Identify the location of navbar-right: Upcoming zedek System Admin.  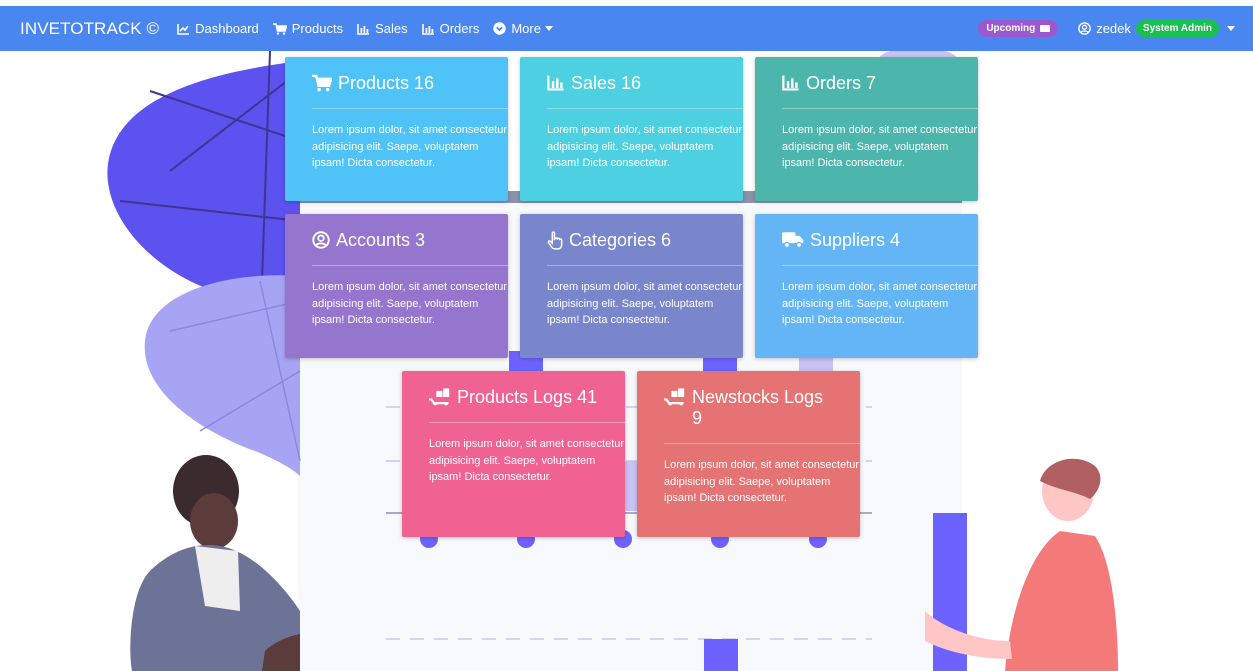
(1106, 28).